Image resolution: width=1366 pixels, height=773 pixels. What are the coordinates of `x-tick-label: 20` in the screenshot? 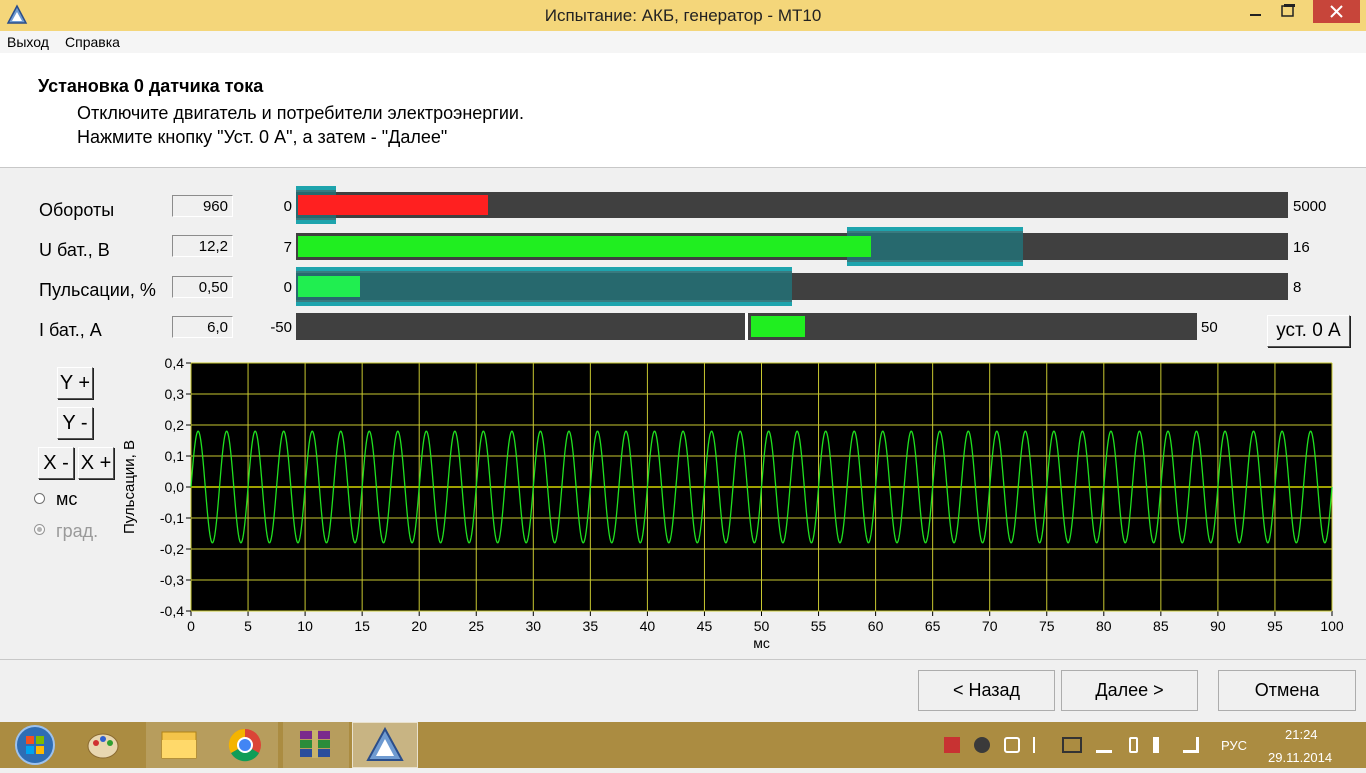 It's located at (419, 626).